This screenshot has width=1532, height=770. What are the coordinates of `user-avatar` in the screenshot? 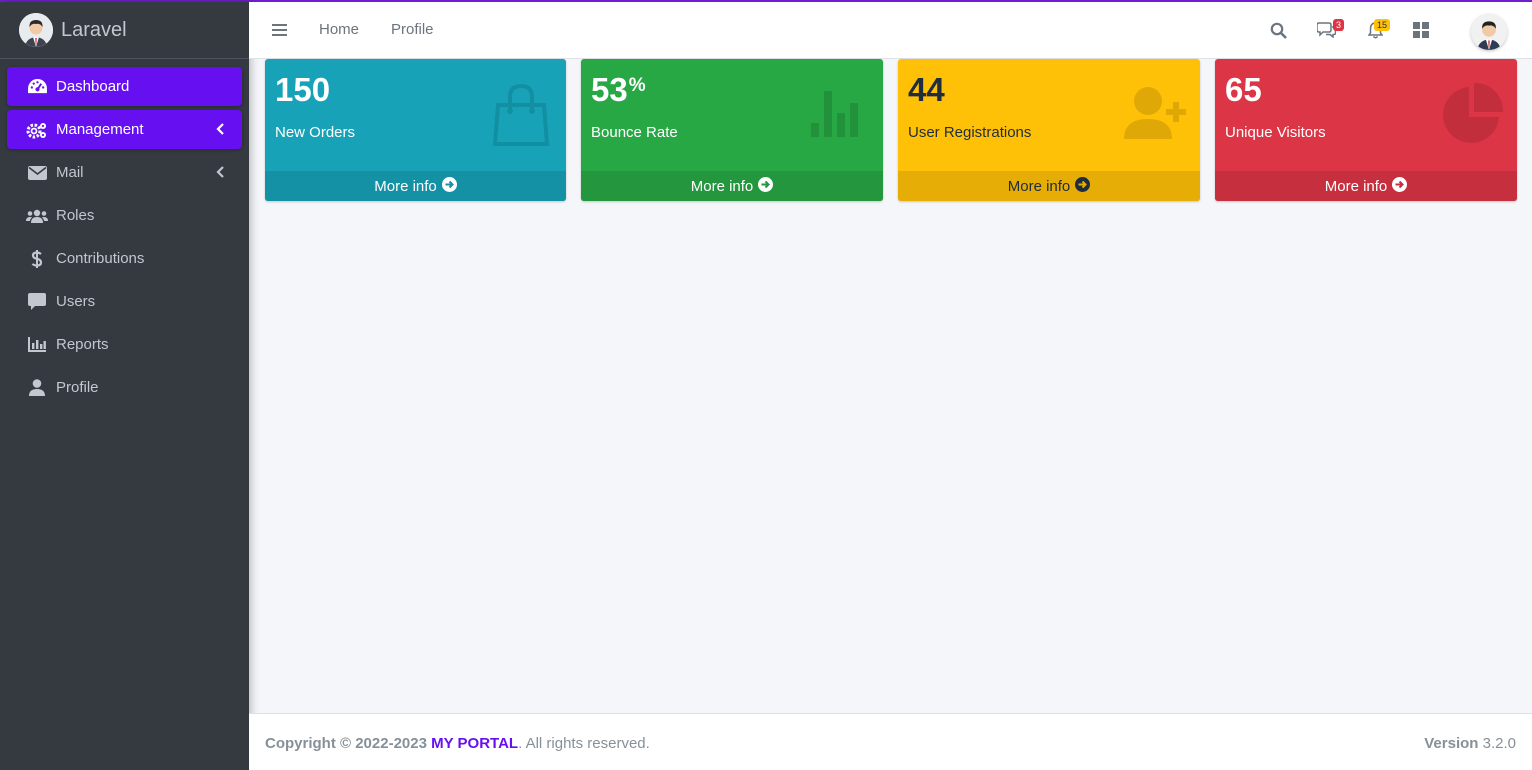 It's located at (1489, 32).